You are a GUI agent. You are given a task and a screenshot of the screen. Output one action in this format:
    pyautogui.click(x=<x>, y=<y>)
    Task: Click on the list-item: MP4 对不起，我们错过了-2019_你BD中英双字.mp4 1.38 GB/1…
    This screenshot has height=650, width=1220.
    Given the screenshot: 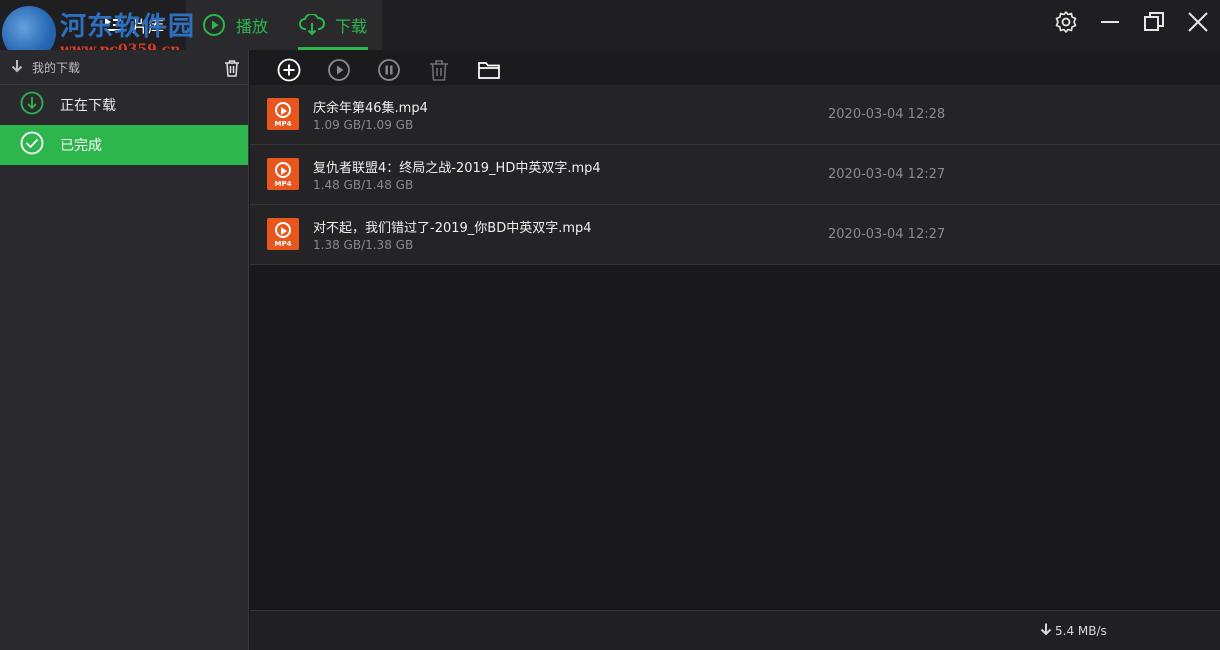 What is the action you would take?
    pyautogui.click(x=735, y=235)
    